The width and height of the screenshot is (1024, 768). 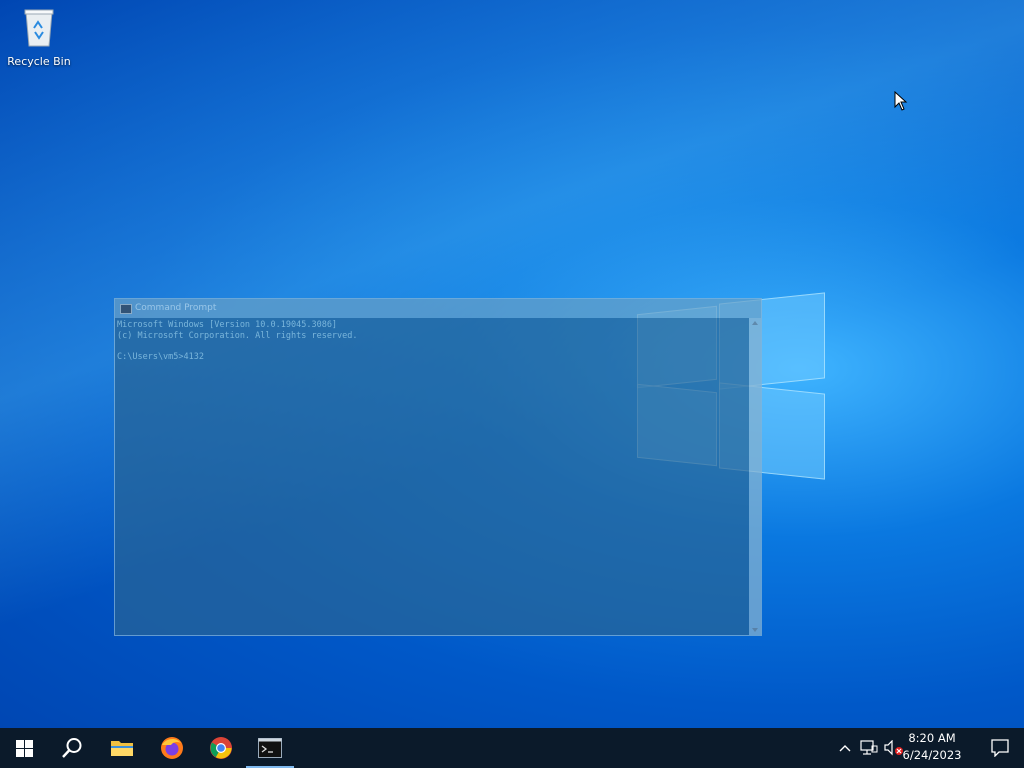 I want to click on command-prompt-titlebar: Command Prompt, so click(x=438, y=308).